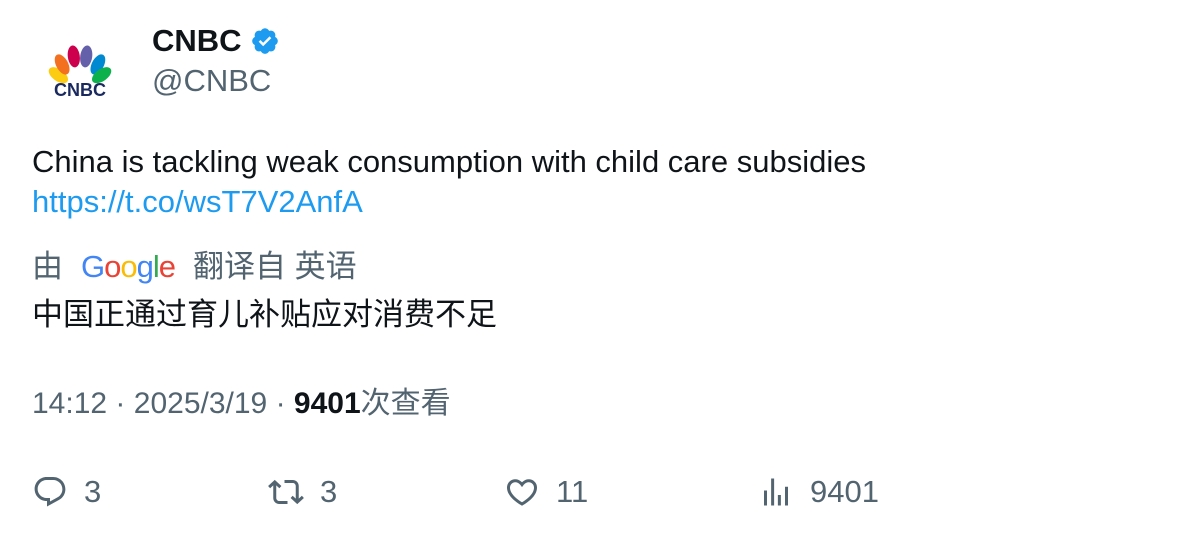  What do you see at coordinates (265, 41) in the screenshot?
I see `verified-badge-icon` at bounding box center [265, 41].